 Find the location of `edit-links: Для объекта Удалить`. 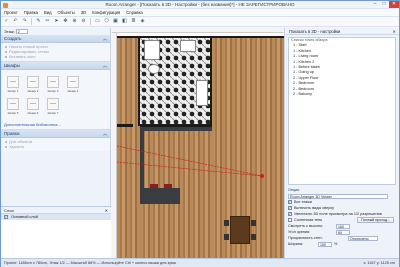

edit-links: Для объекта Удалить is located at coordinates (55, 144).